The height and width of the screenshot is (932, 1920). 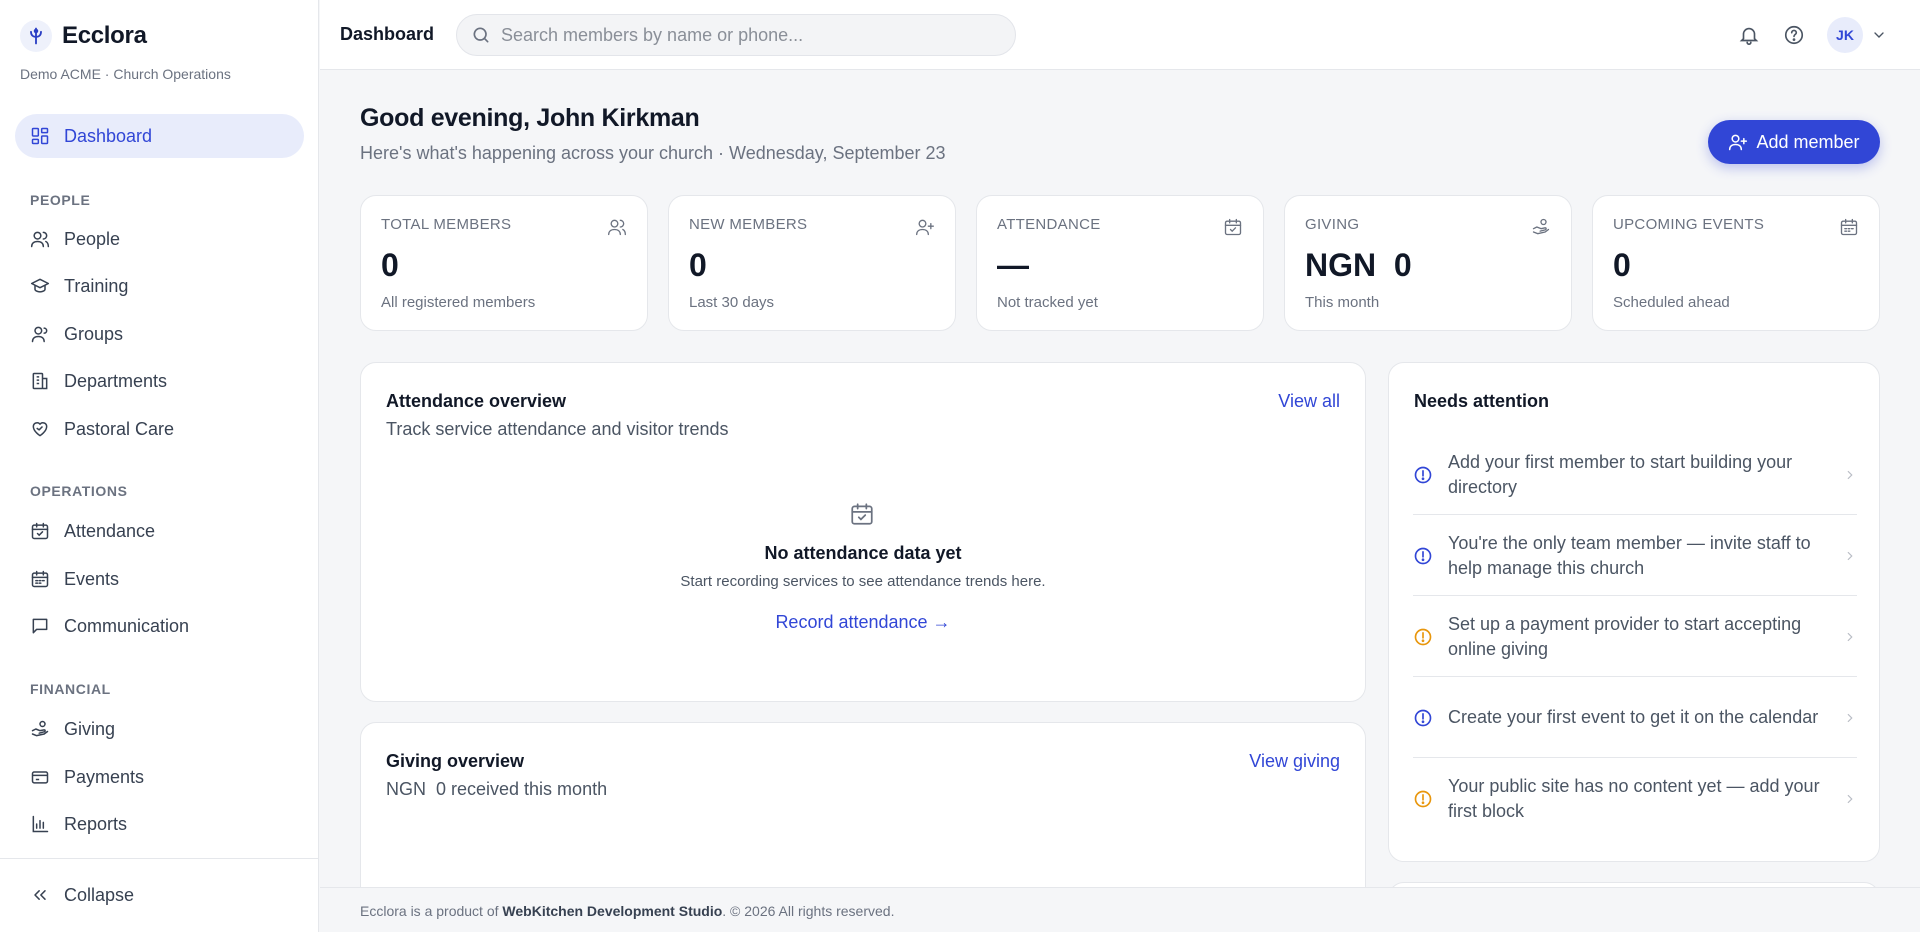 What do you see at coordinates (741, 35) in the screenshot?
I see `search-input` at bounding box center [741, 35].